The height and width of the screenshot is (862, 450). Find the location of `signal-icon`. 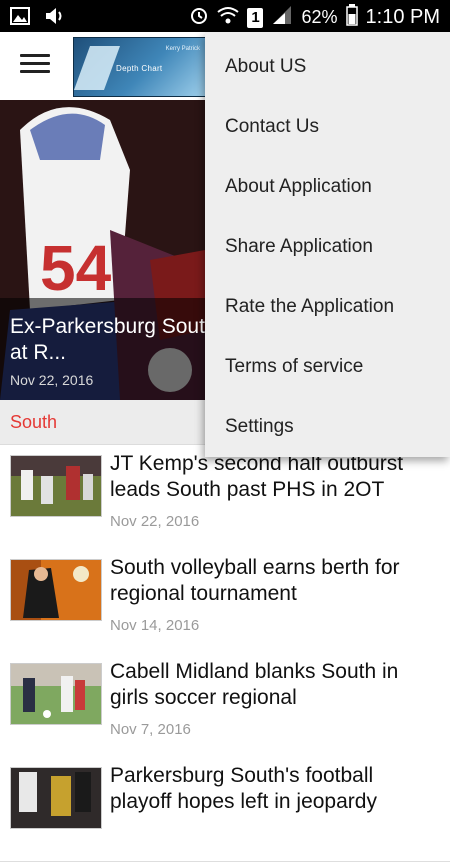

signal-icon is located at coordinates (282, 17).